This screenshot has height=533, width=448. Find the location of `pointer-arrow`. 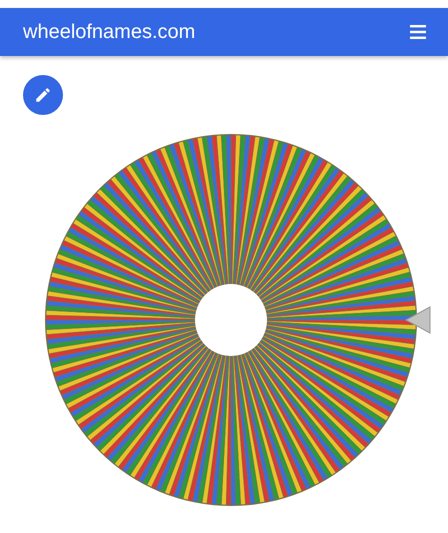

pointer-arrow is located at coordinates (417, 320).